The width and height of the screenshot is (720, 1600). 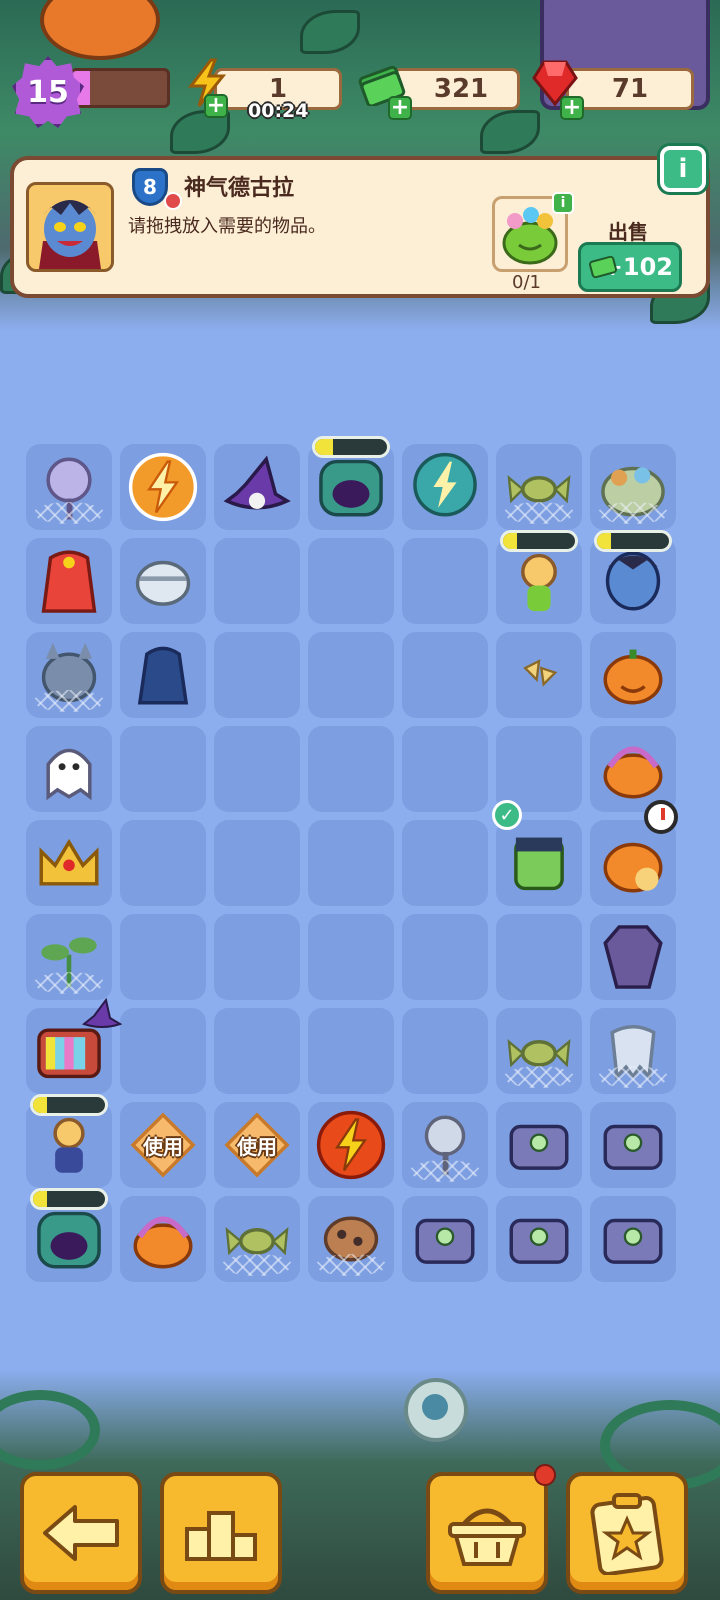 I want to click on order-description: 请拖拽放入需要的物品。, so click(x=227, y=226).